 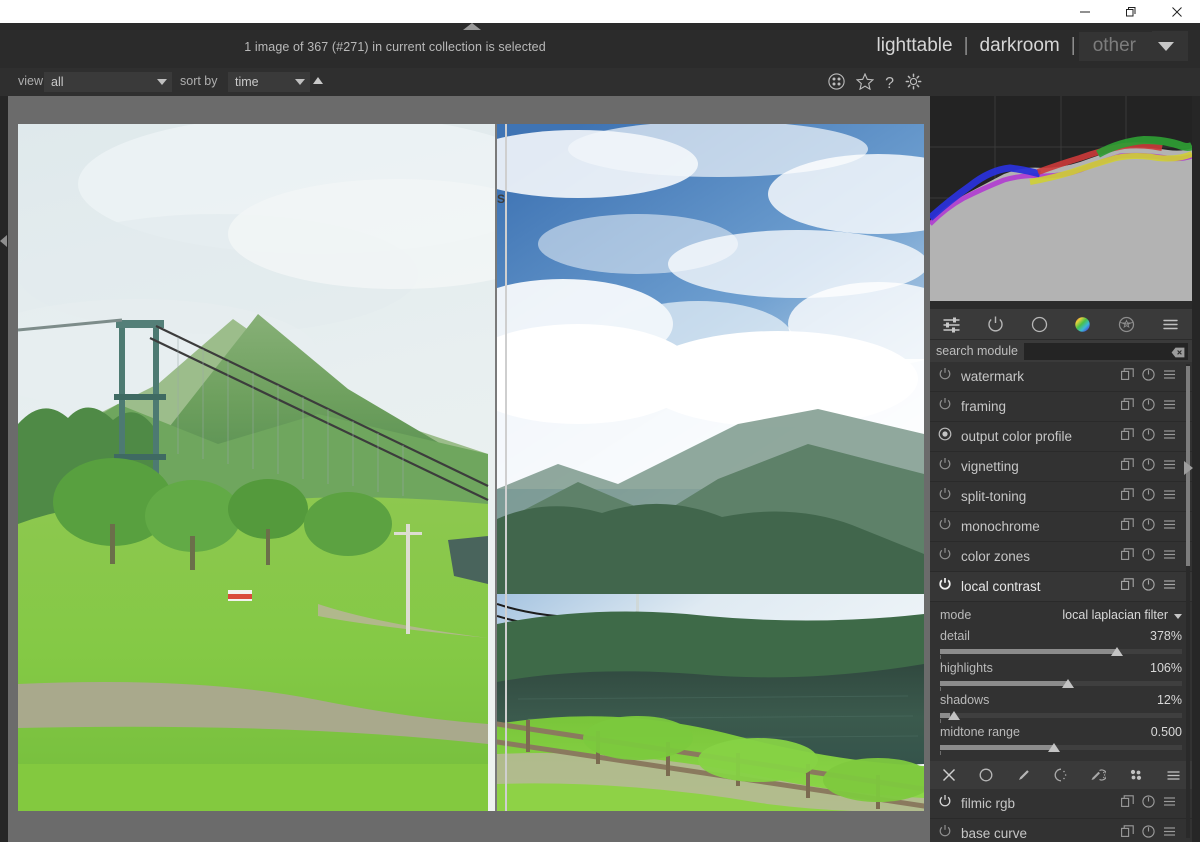 I want to click on view-other: other, so click(x=1115, y=46).